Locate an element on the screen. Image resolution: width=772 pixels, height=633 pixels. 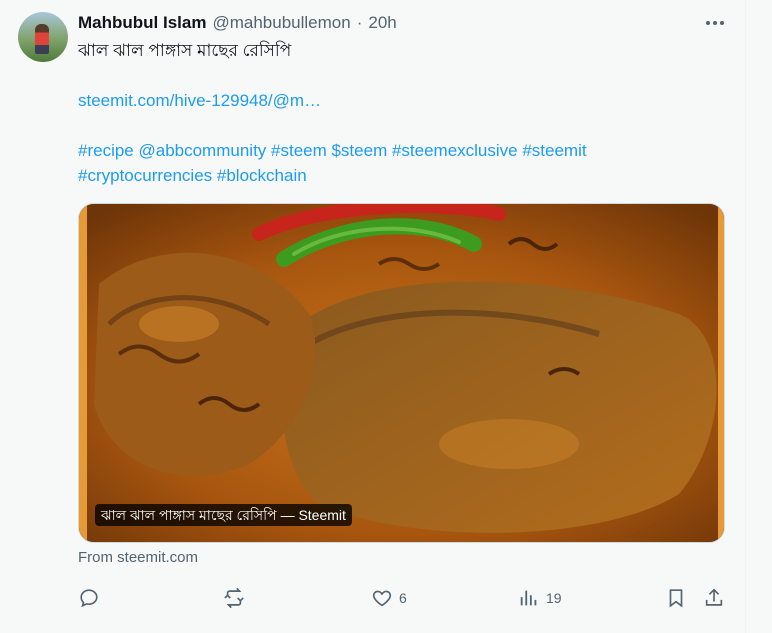
avatar is located at coordinates (43, 37).